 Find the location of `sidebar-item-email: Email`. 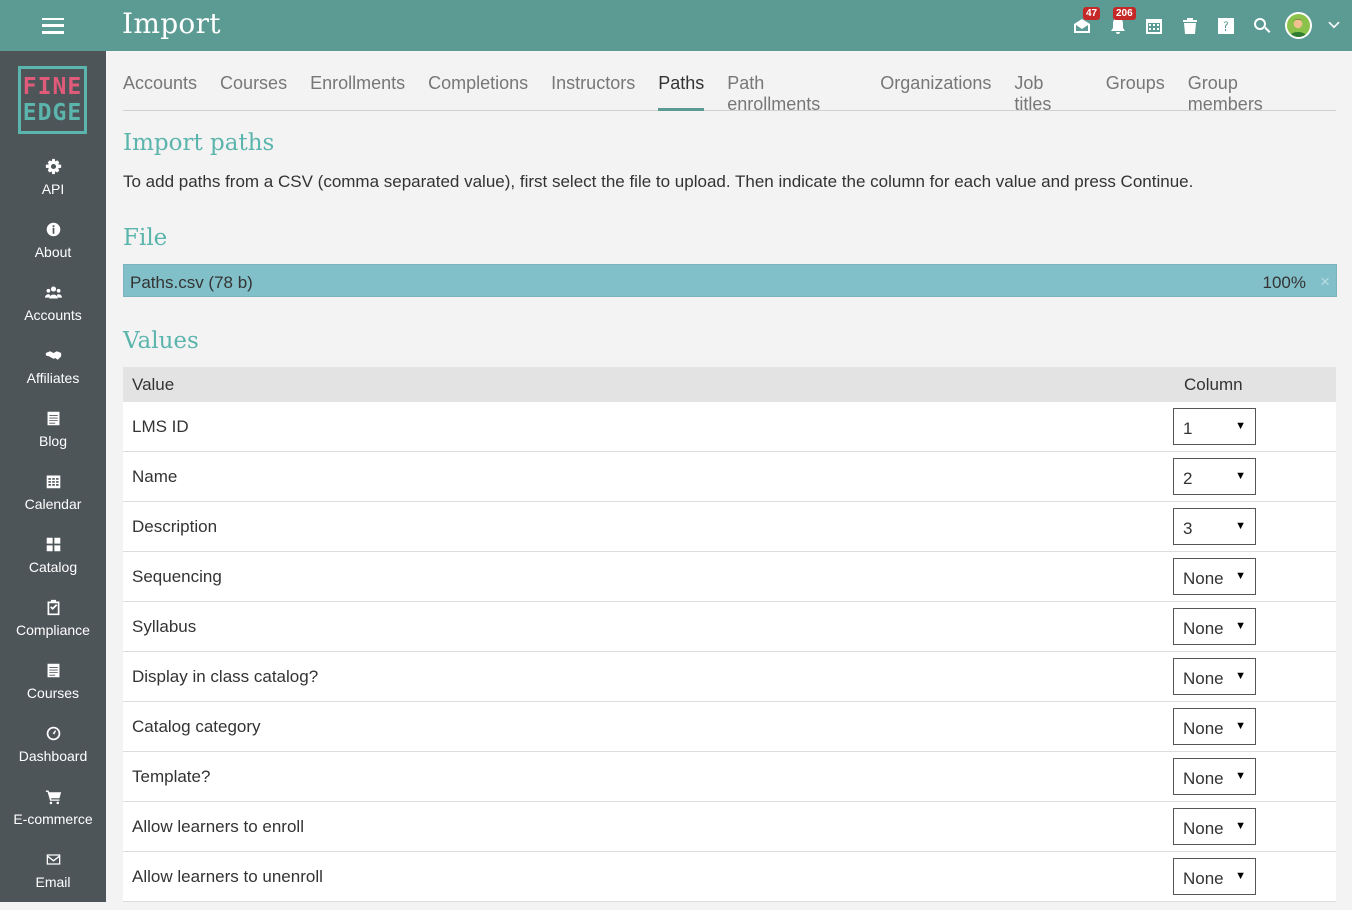

sidebar-item-email: Email is located at coordinates (53, 878).